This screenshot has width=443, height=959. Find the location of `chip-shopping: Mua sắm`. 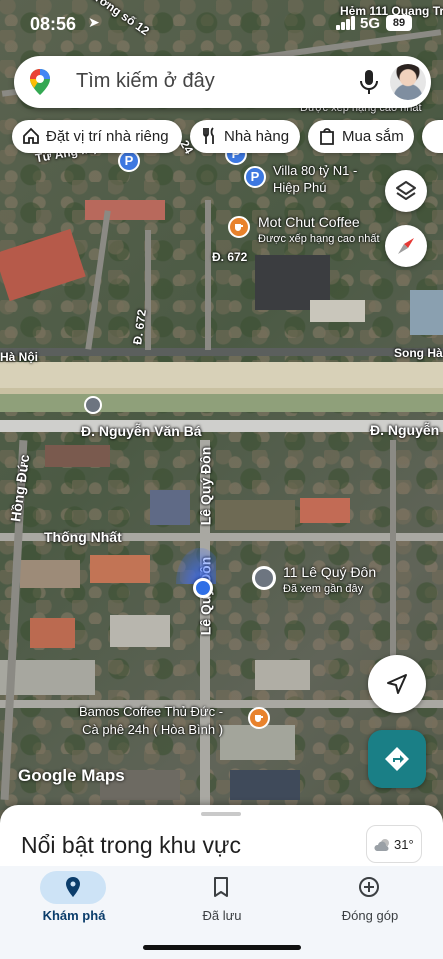

chip-shopping: Mua sắm is located at coordinates (361, 136).